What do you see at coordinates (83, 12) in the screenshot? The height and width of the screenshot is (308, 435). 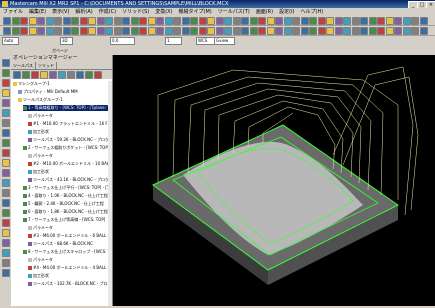 I see `menu-item: 解析(A)` at bounding box center [83, 12].